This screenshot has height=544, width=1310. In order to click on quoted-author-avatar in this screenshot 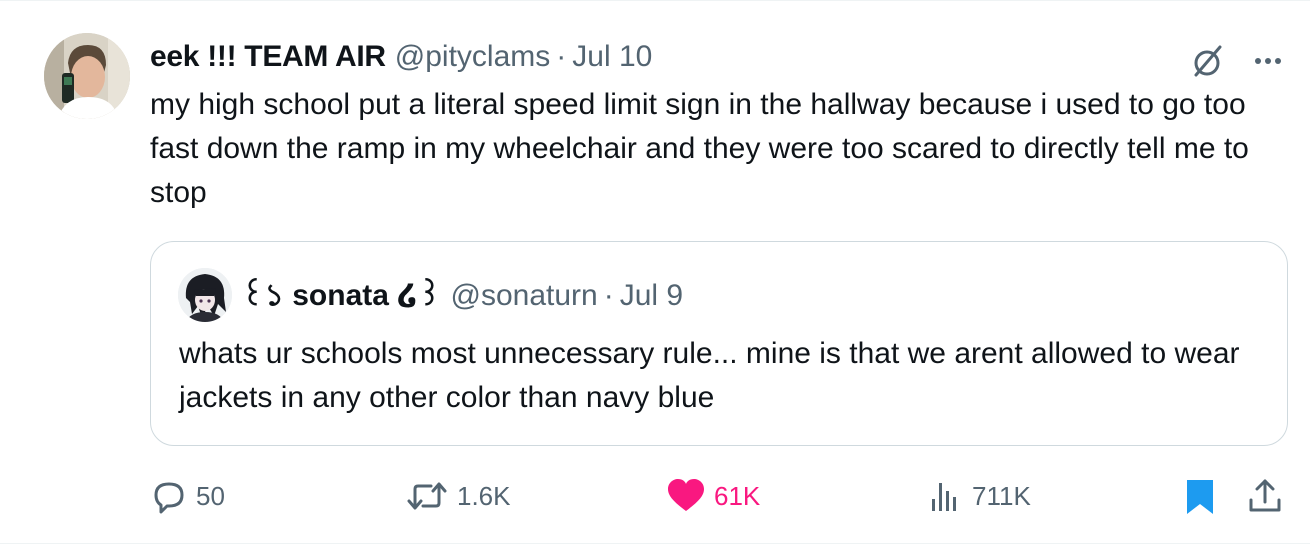, I will do `click(205, 295)`.